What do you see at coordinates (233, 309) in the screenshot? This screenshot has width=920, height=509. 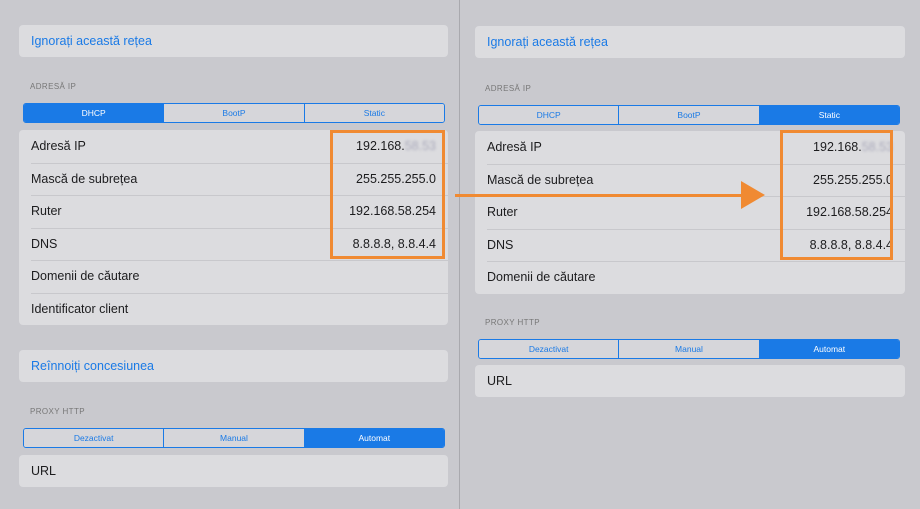 I see `row-client-id: Identificator client` at bounding box center [233, 309].